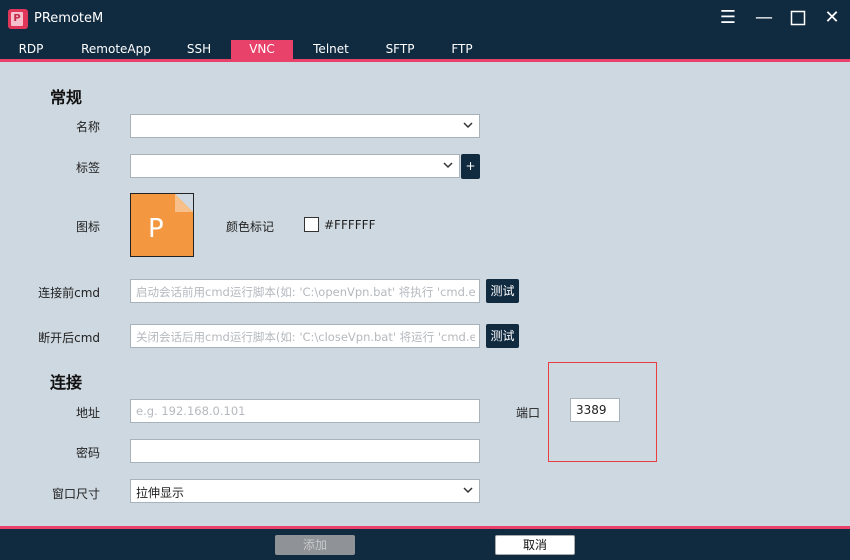  I want to click on address-input: e.g. 192.168.0.101, so click(305, 411).